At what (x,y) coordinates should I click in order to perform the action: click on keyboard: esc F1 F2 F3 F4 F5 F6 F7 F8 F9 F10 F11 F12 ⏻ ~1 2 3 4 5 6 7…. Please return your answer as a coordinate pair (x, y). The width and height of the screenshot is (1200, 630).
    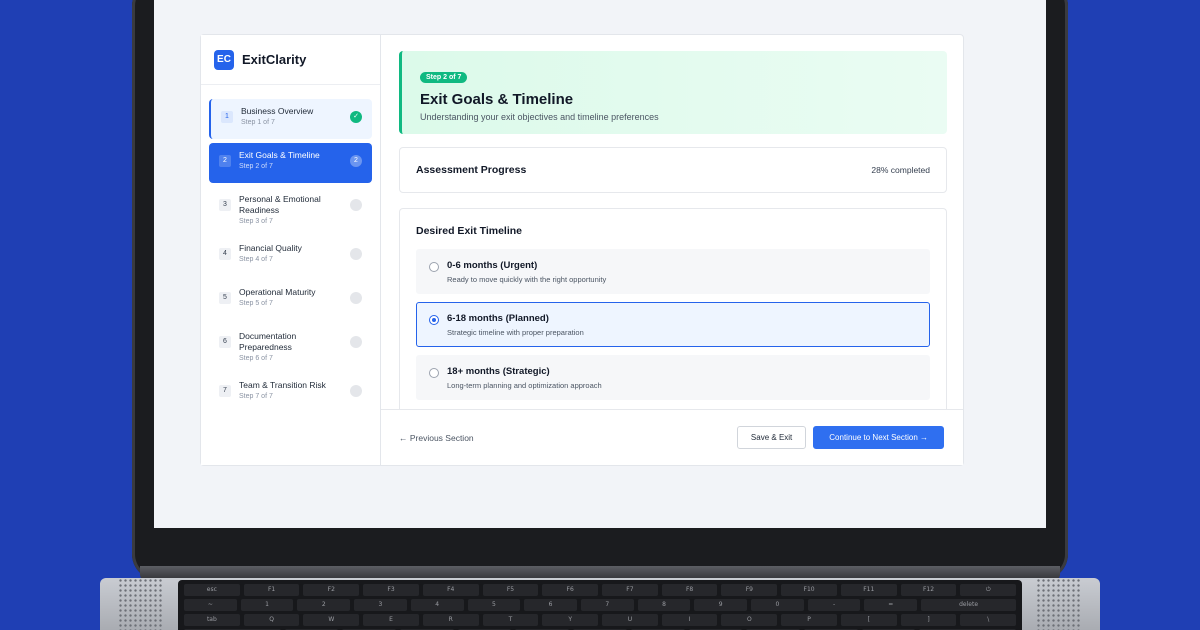
    Looking at the image, I should click on (600, 605).